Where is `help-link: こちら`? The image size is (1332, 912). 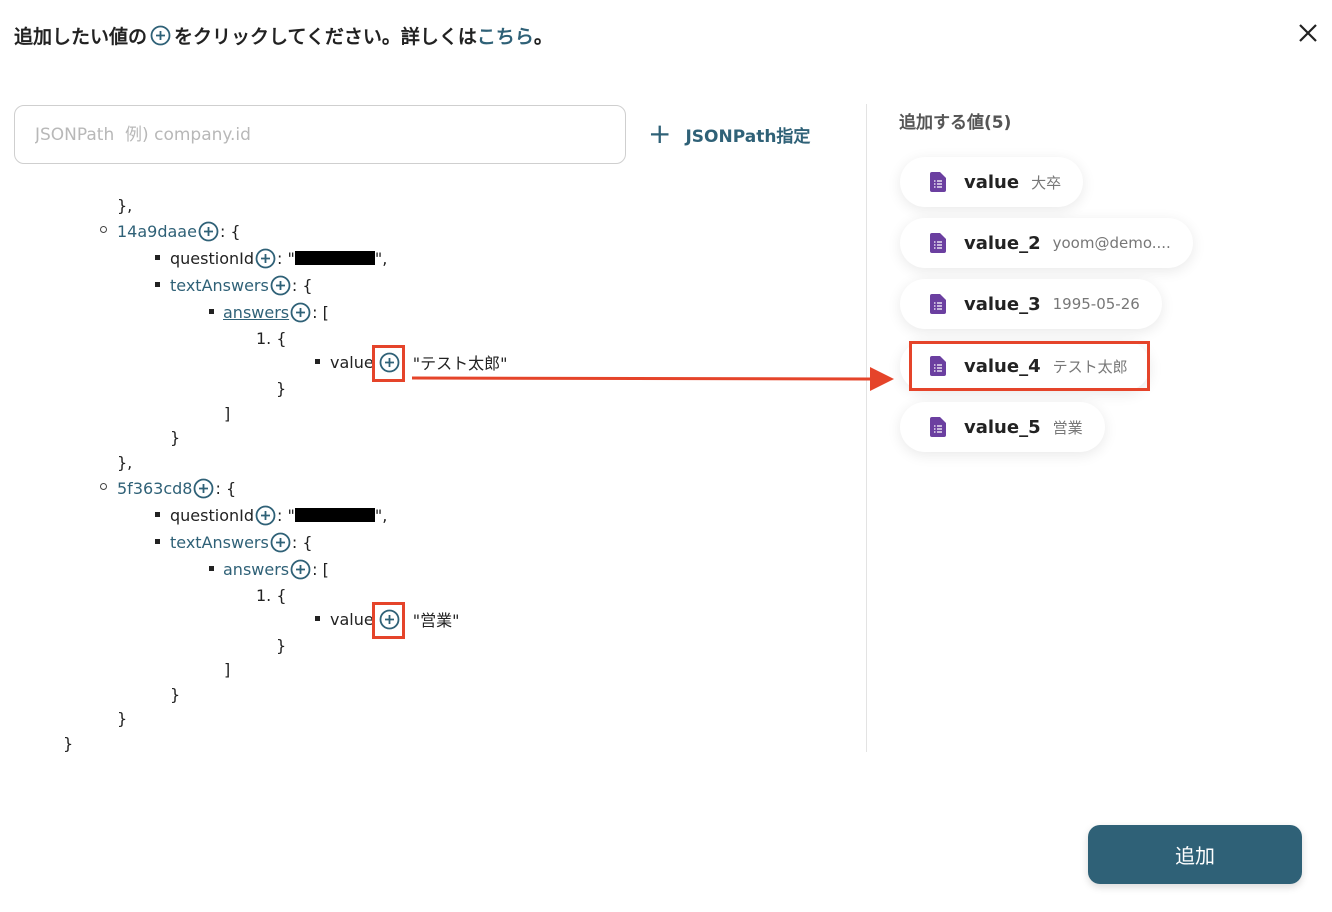
help-link: こちら is located at coordinates (505, 35).